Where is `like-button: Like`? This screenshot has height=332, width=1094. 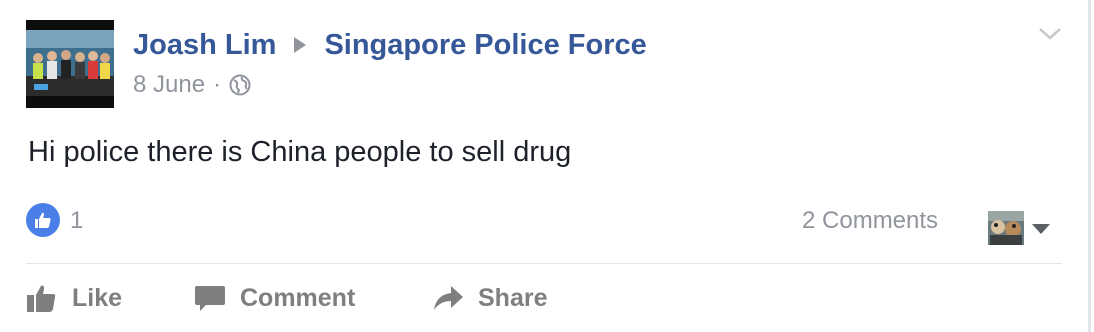
like-button: Like is located at coordinates (74, 298).